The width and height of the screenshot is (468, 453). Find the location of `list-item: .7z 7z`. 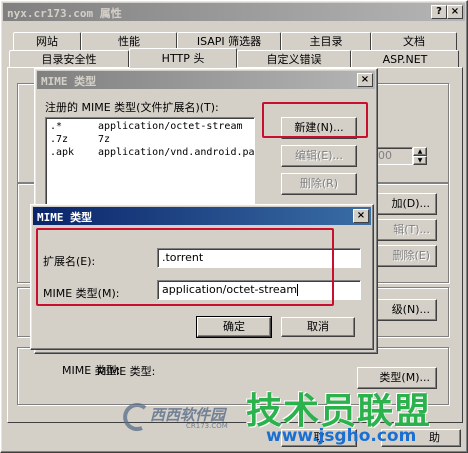

list-item: .7z 7z is located at coordinates (80, 139).